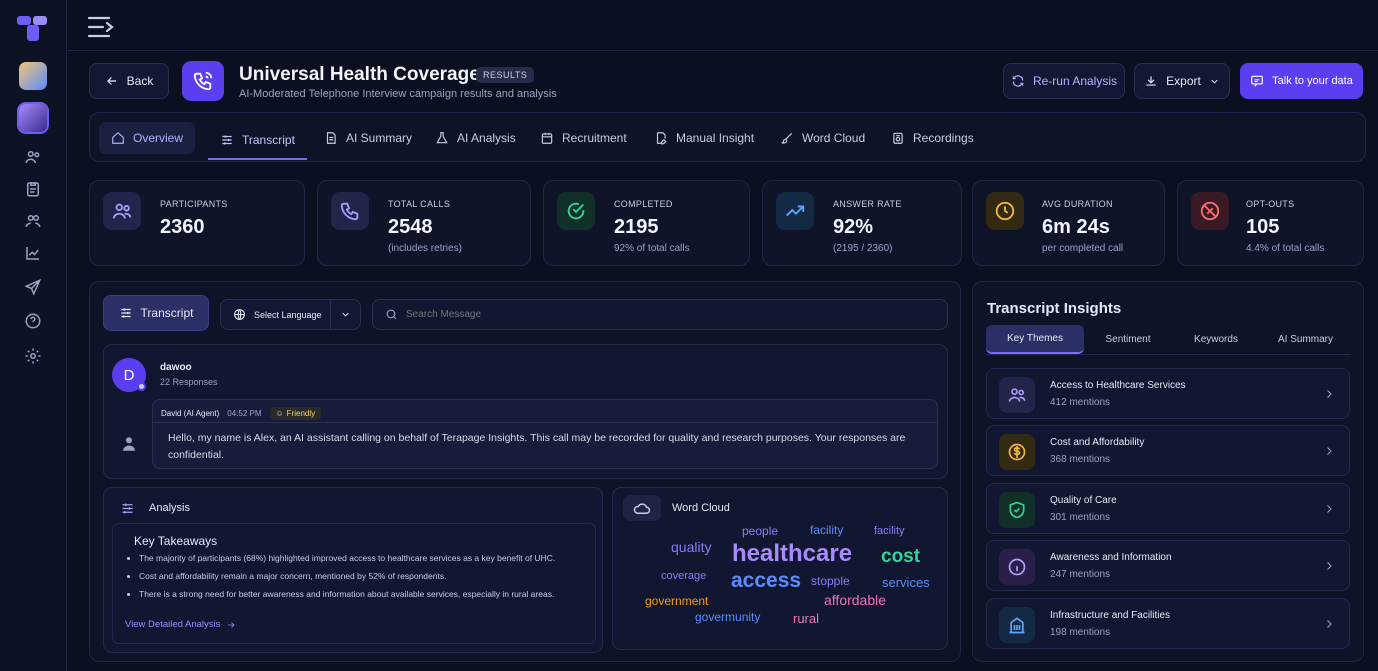 The image size is (1378, 671). I want to click on word-cloud-word: facility, so click(889, 531).